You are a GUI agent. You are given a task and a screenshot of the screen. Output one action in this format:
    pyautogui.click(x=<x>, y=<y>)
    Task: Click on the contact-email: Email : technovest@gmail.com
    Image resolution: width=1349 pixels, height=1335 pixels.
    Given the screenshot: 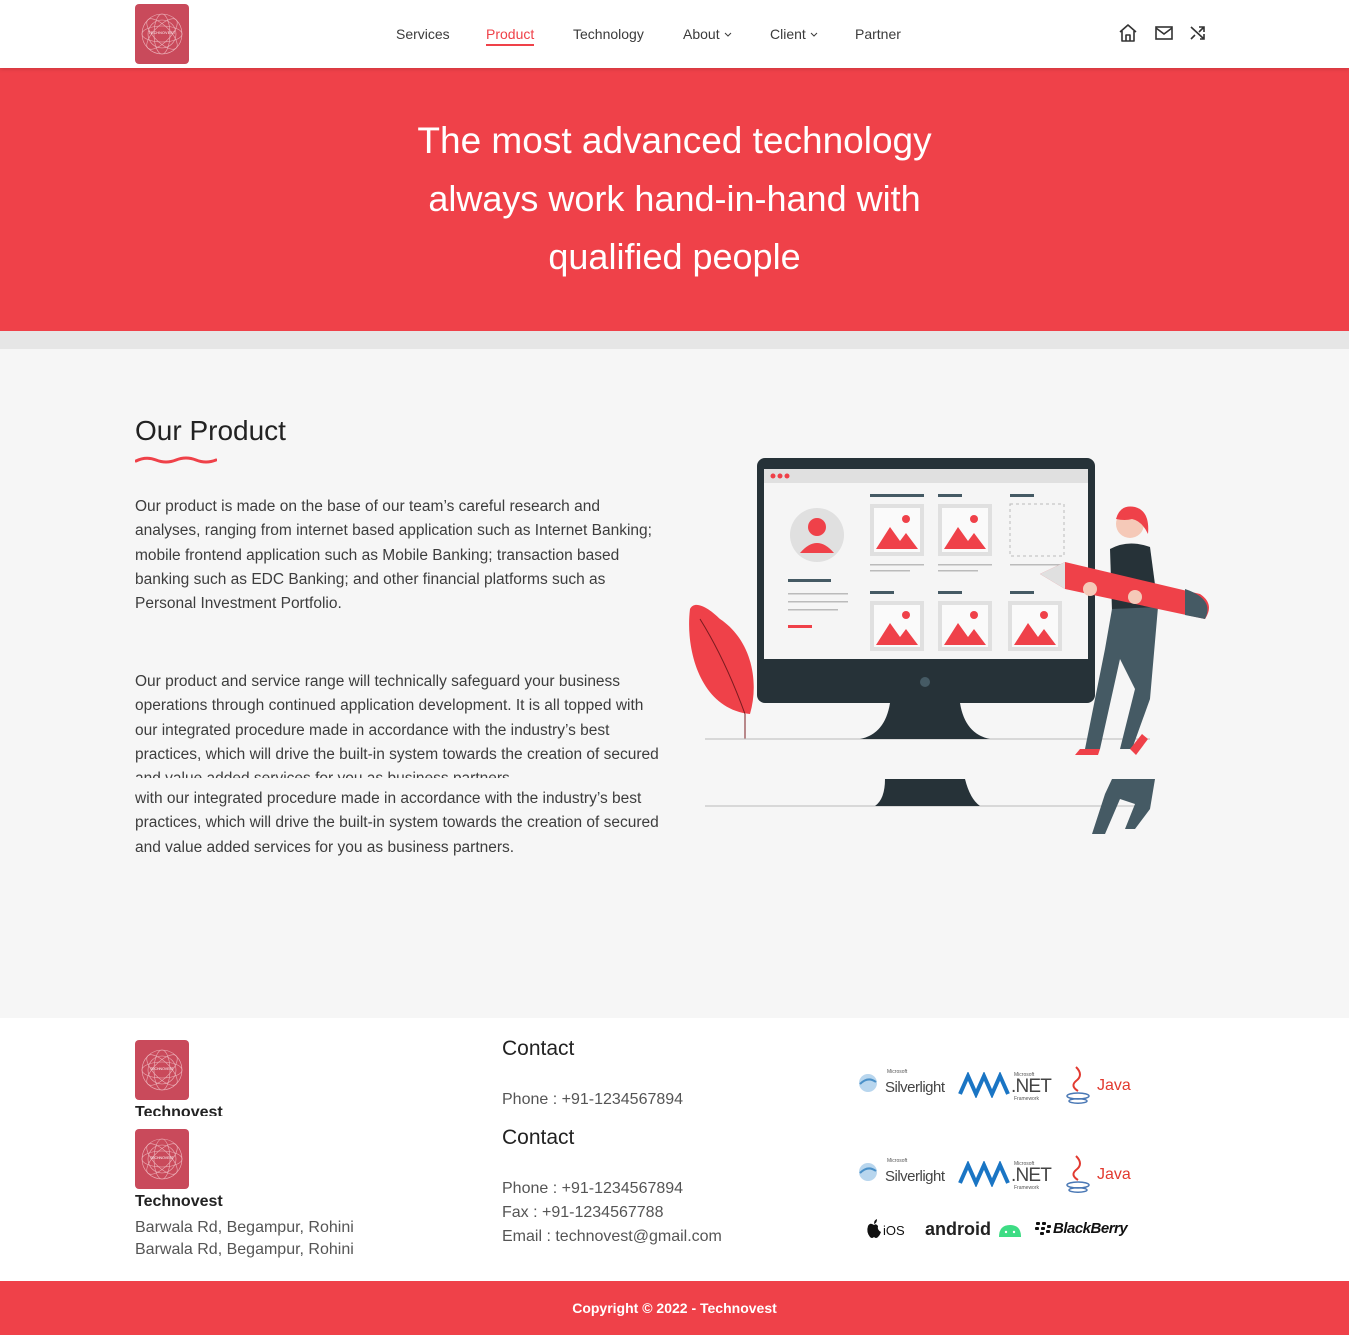 What is the action you would take?
    pyautogui.click(x=612, y=1237)
    